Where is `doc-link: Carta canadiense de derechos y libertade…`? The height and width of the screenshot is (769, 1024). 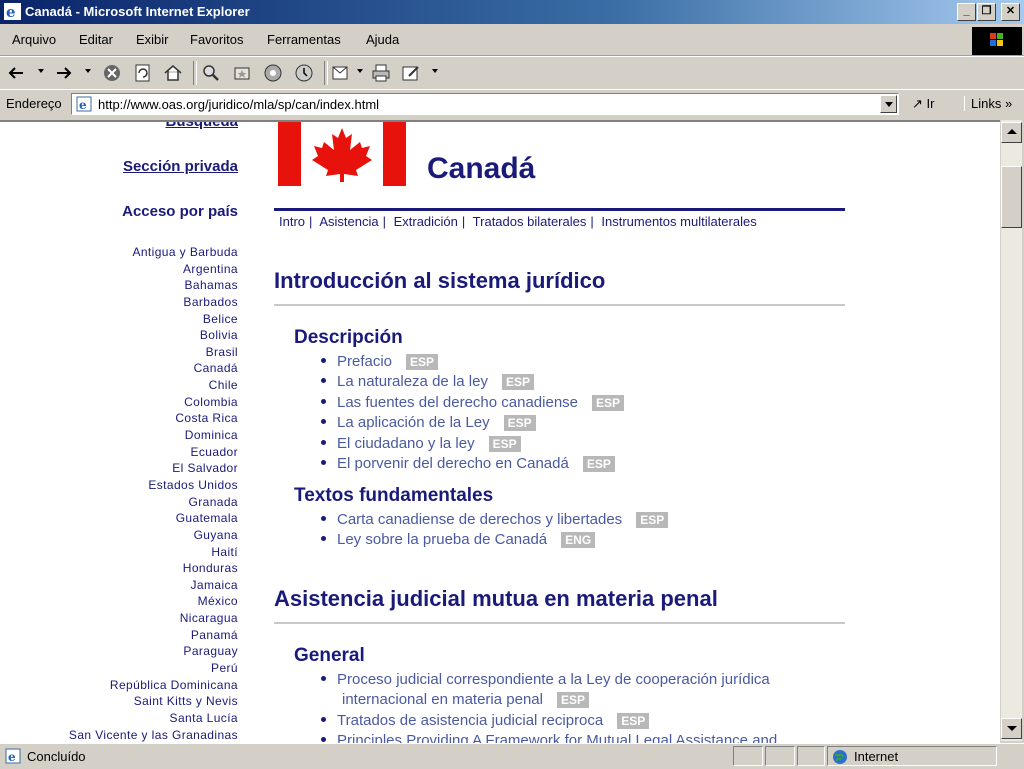 doc-link: Carta canadiense de derechos y libertade… is located at coordinates (479, 519).